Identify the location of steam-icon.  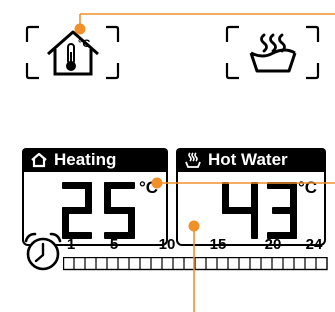
(193, 160).